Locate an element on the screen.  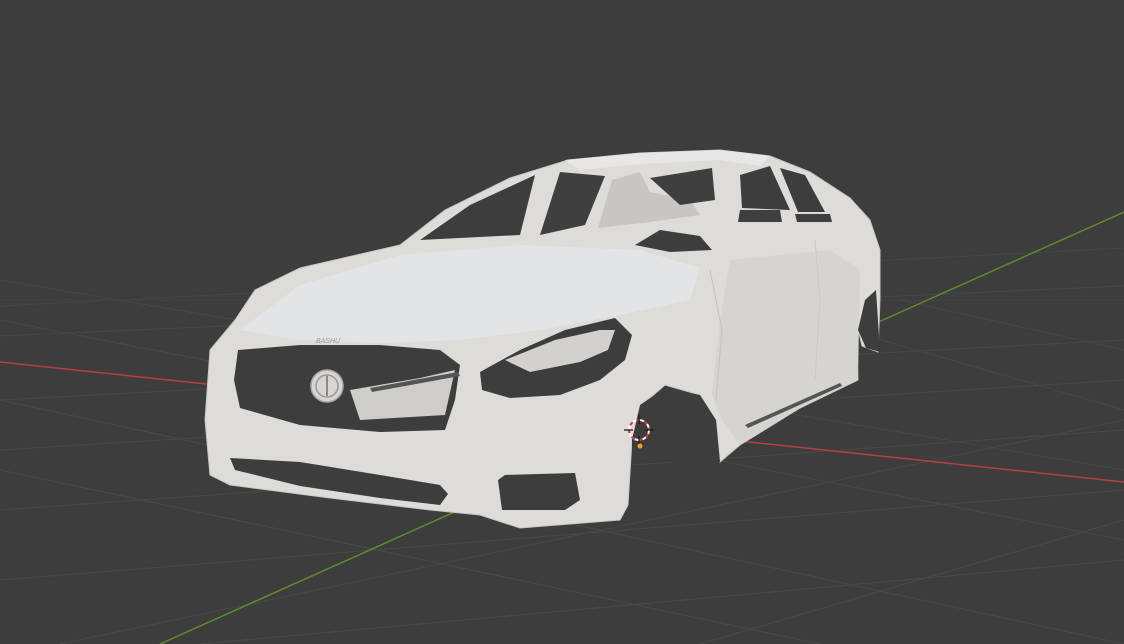
grille-badge-text: BASHU is located at coordinates (328, 341).